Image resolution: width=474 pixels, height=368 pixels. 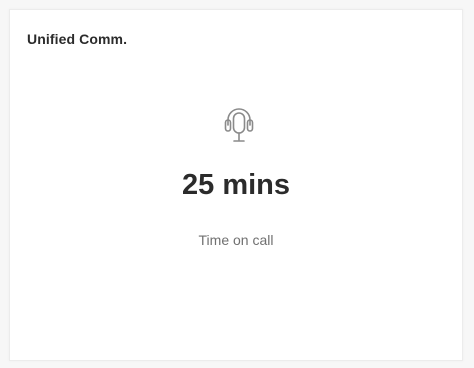 What do you see at coordinates (236, 240) in the screenshot?
I see `call-duration-label: Time on call` at bounding box center [236, 240].